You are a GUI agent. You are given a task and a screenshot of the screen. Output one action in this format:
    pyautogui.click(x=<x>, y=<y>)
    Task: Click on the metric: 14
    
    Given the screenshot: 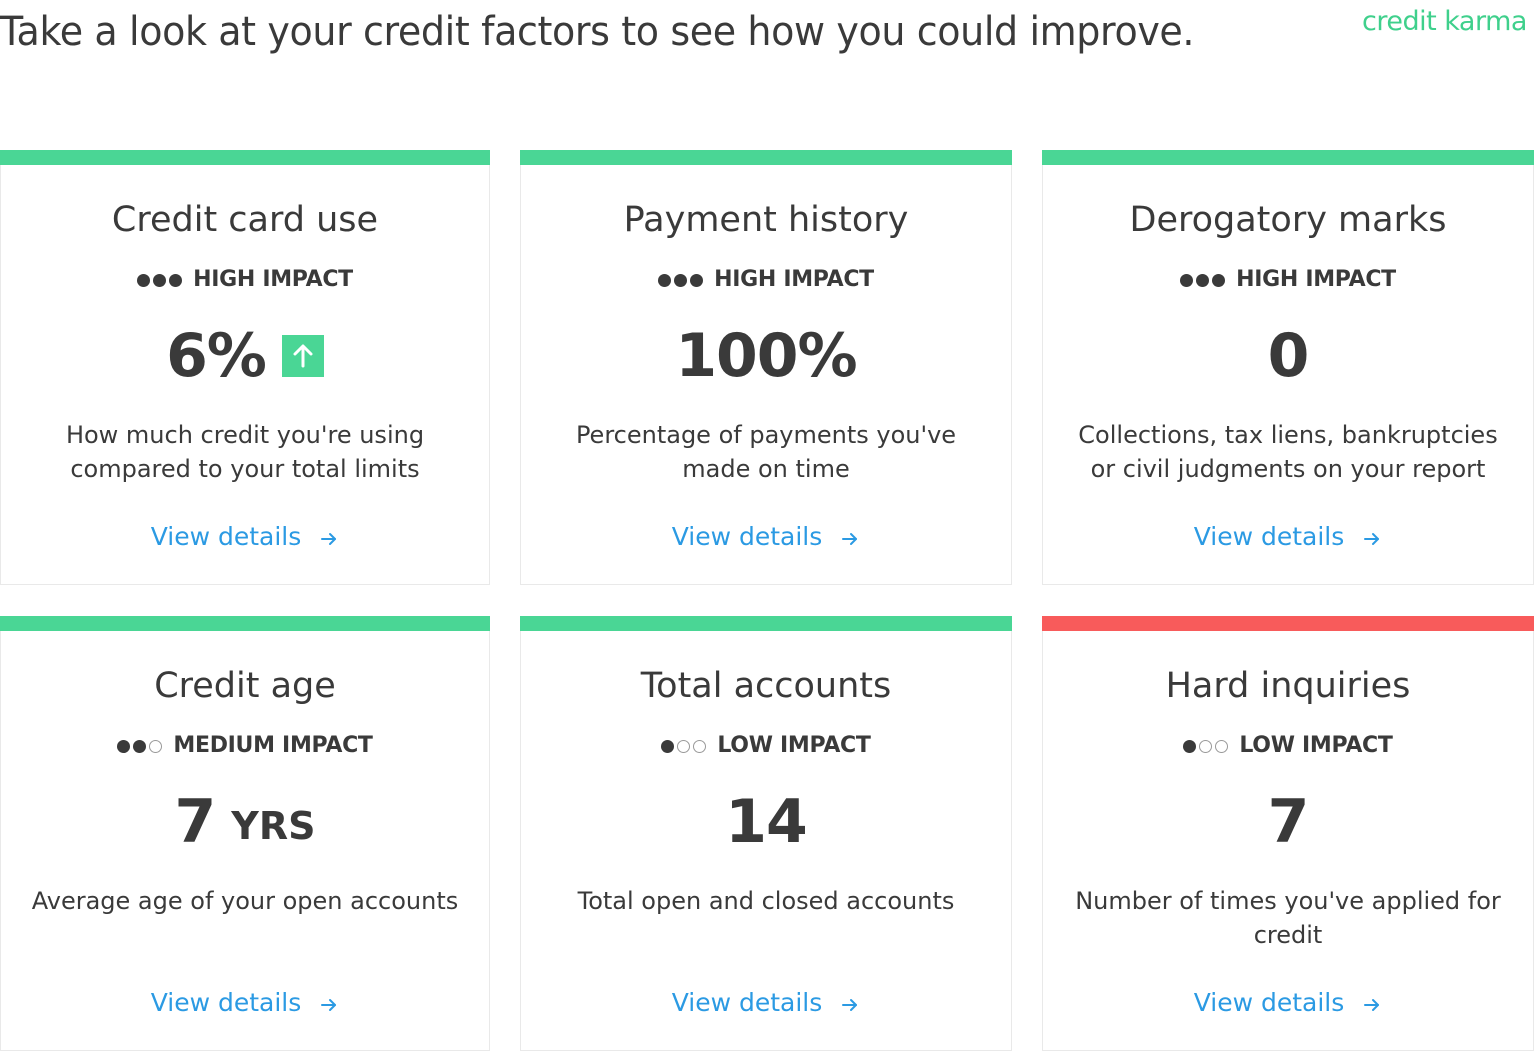 What is the action you would take?
    pyautogui.click(x=766, y=822)
    